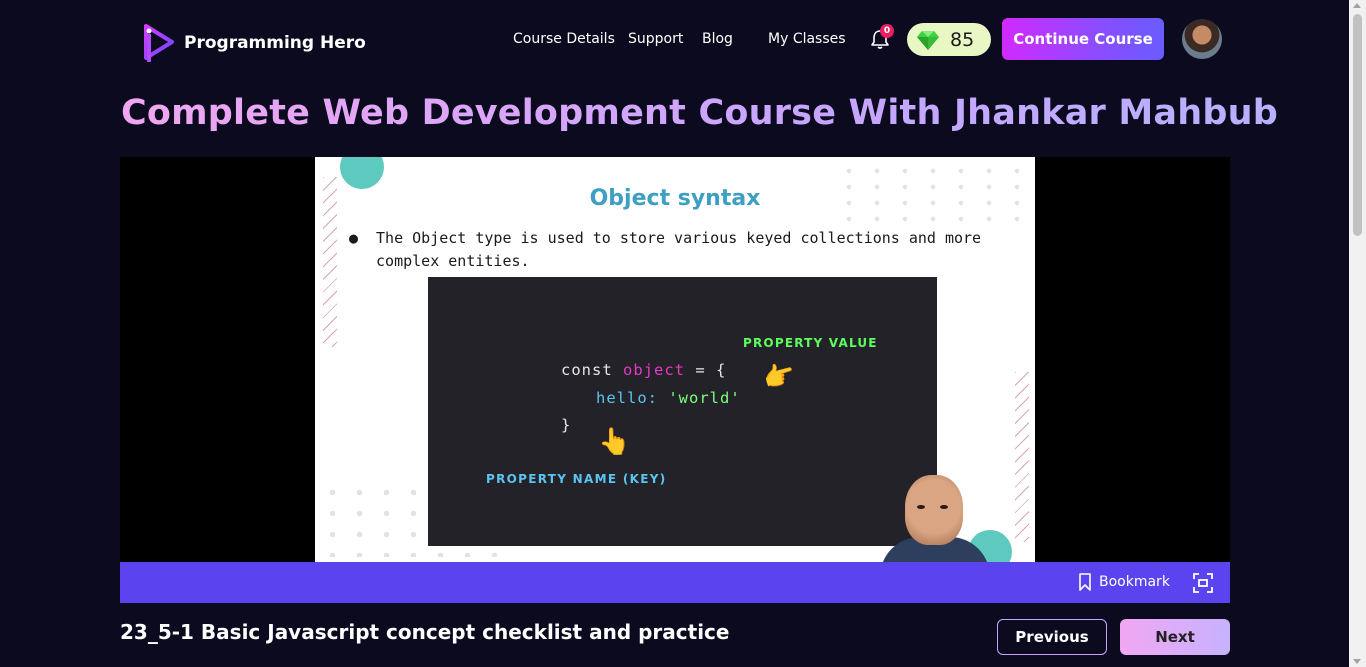 The height and width of the screenshot is (667, 1366). I want to click on nav-support: Support, so click(655, 39).